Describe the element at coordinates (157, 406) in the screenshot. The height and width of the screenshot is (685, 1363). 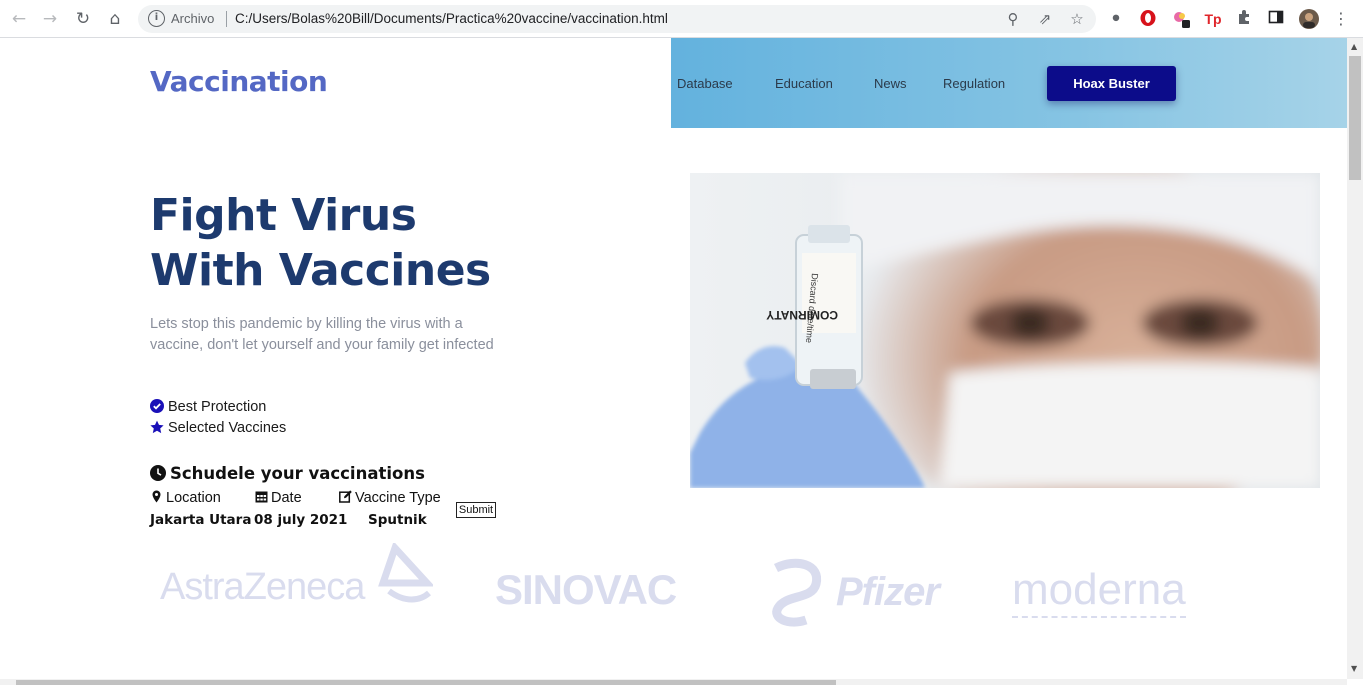
I see `check-circle-icon` at that location.